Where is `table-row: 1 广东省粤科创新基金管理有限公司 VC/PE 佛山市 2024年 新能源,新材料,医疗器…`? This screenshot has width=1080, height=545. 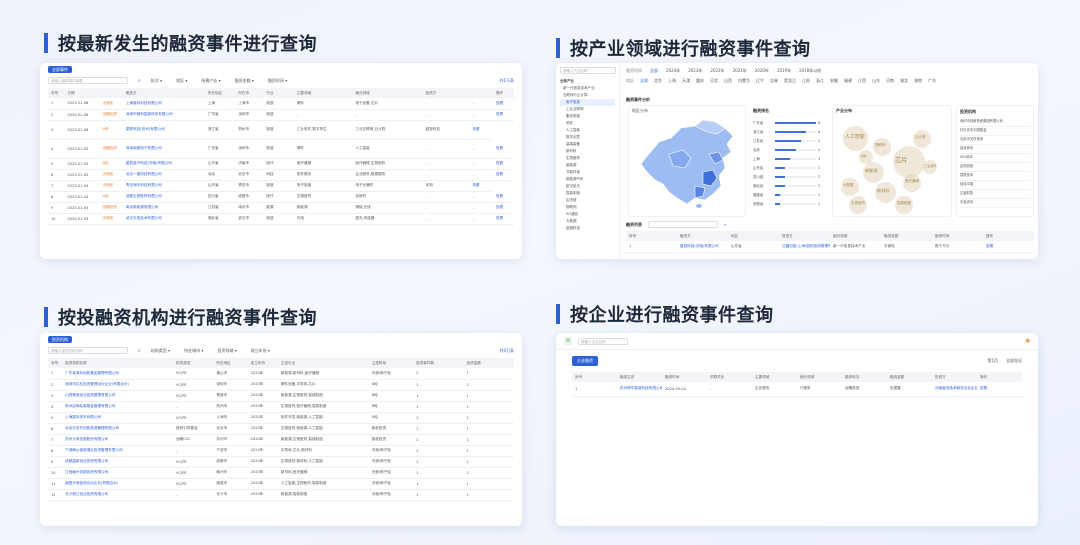 table-row: 1 广东省粤科创新基金管理有限公司 VC/PE 佛山市 2024年 新能源,新材料,医疗器… is located at coordinates (281, 374).